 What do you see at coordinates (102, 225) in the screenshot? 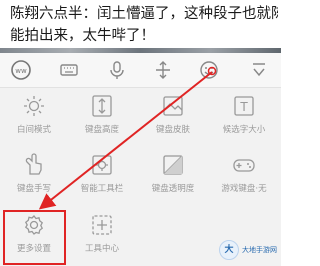
I see `tool-center-icon` at bounding box center [102, 225].